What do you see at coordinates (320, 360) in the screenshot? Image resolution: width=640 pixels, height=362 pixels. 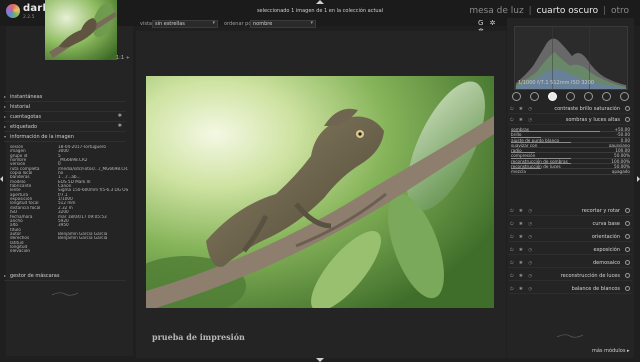 I see `collapse-bottom-arrow-icon` at bounding box center [320, 360].